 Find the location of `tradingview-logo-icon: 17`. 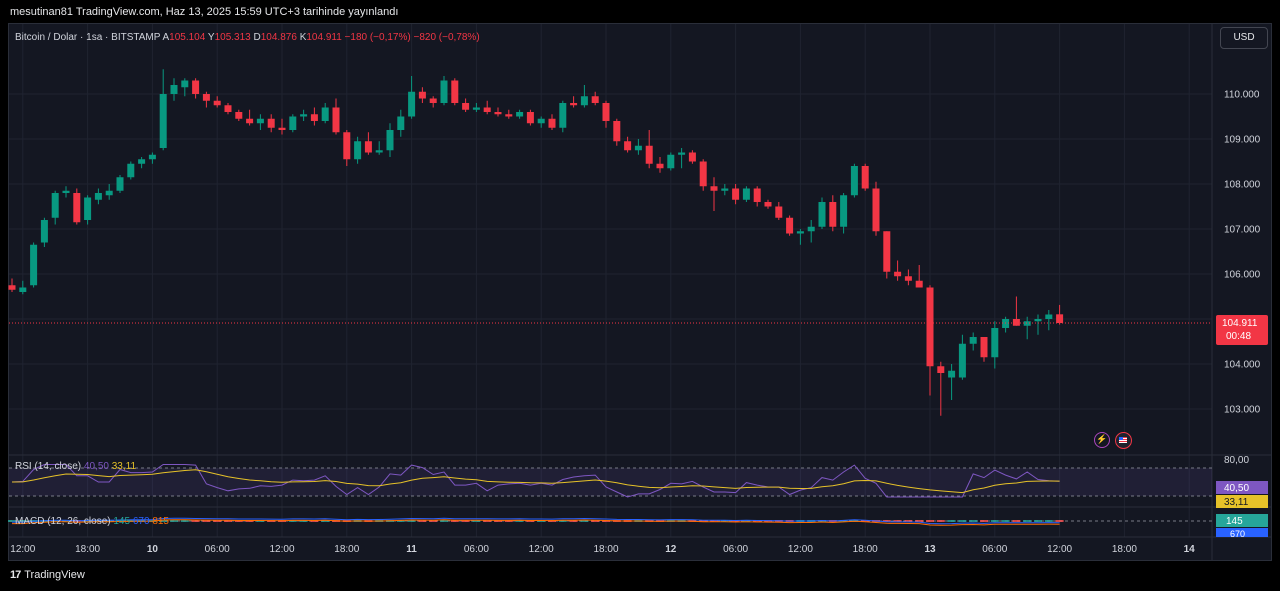

tradingview-logo-icon: 17 is located at coordinates (15, 575).